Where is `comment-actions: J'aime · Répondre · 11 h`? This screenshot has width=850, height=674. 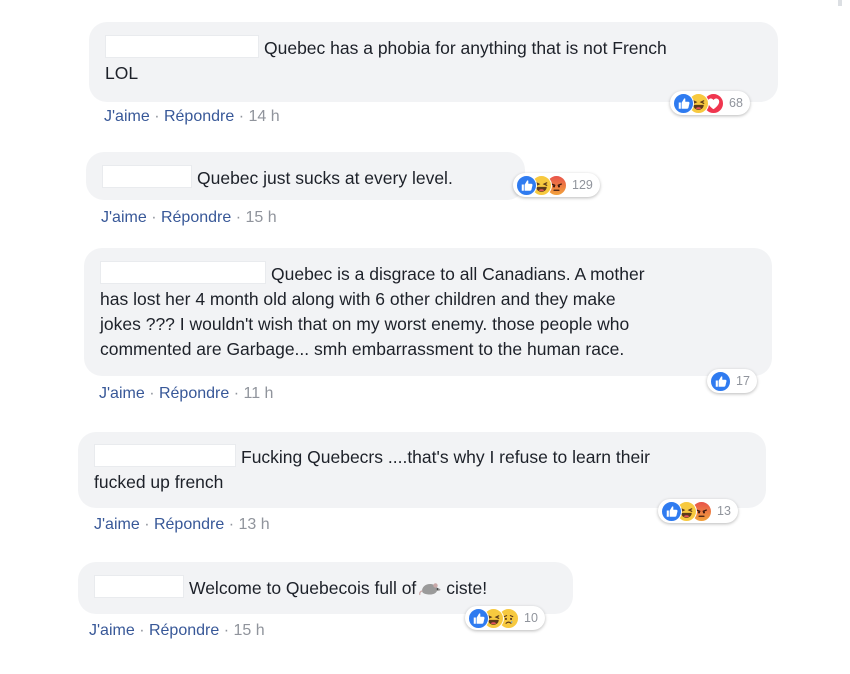 comment-actions: J'aime · Répondre · 11 h is located at coordinates (186, 393).